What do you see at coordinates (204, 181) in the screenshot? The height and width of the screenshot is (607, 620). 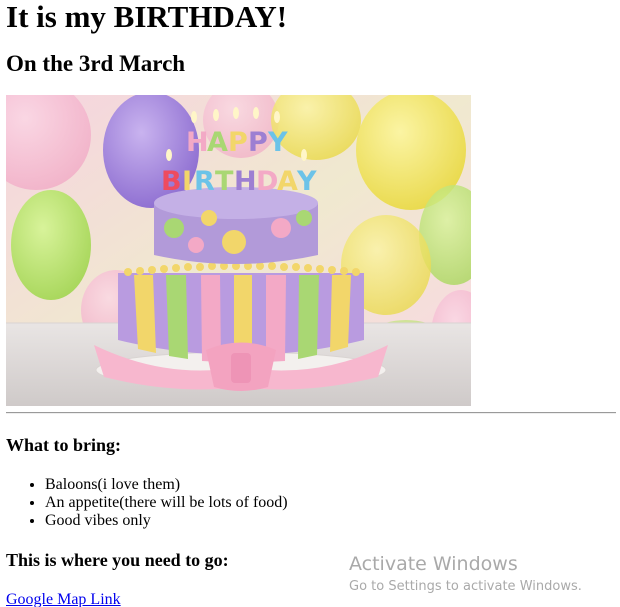 I see `svg-text: R` at bounding box center [204, 181].